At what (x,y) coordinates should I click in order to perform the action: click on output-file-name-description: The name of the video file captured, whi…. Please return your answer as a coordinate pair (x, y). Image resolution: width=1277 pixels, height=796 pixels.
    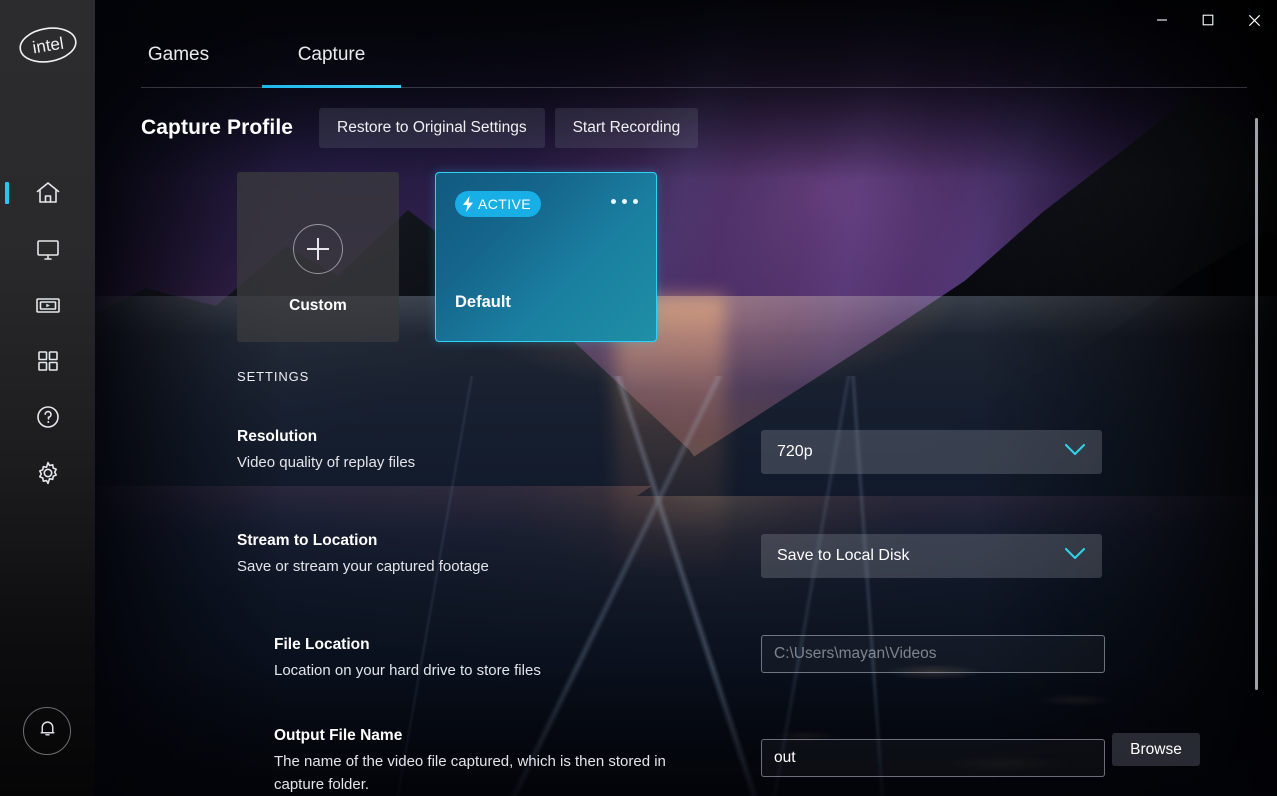
    Looking at the image, I should click on (470, 773).